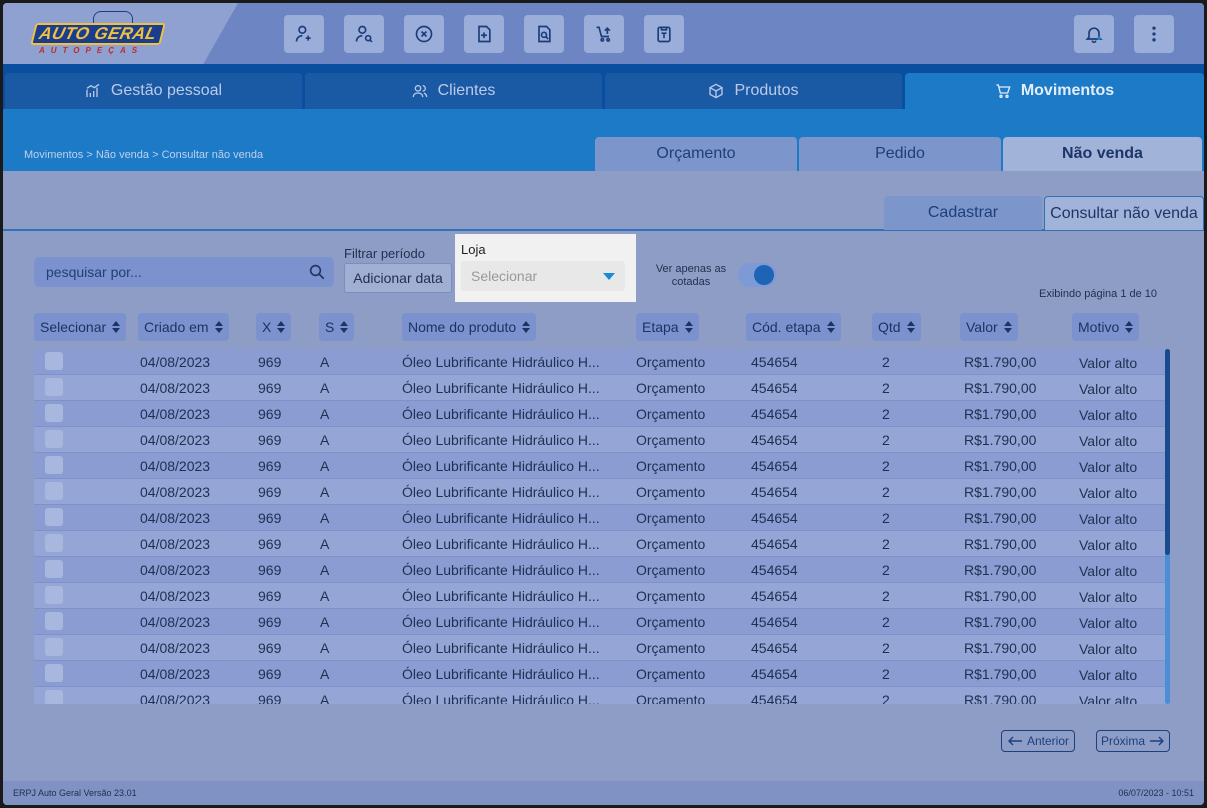 The image size is (1207, 808). What do you see at coordinates (1167, 452) in the screenshot?
I see `scrollbar-thumb` at bounding box center [1167, 452].